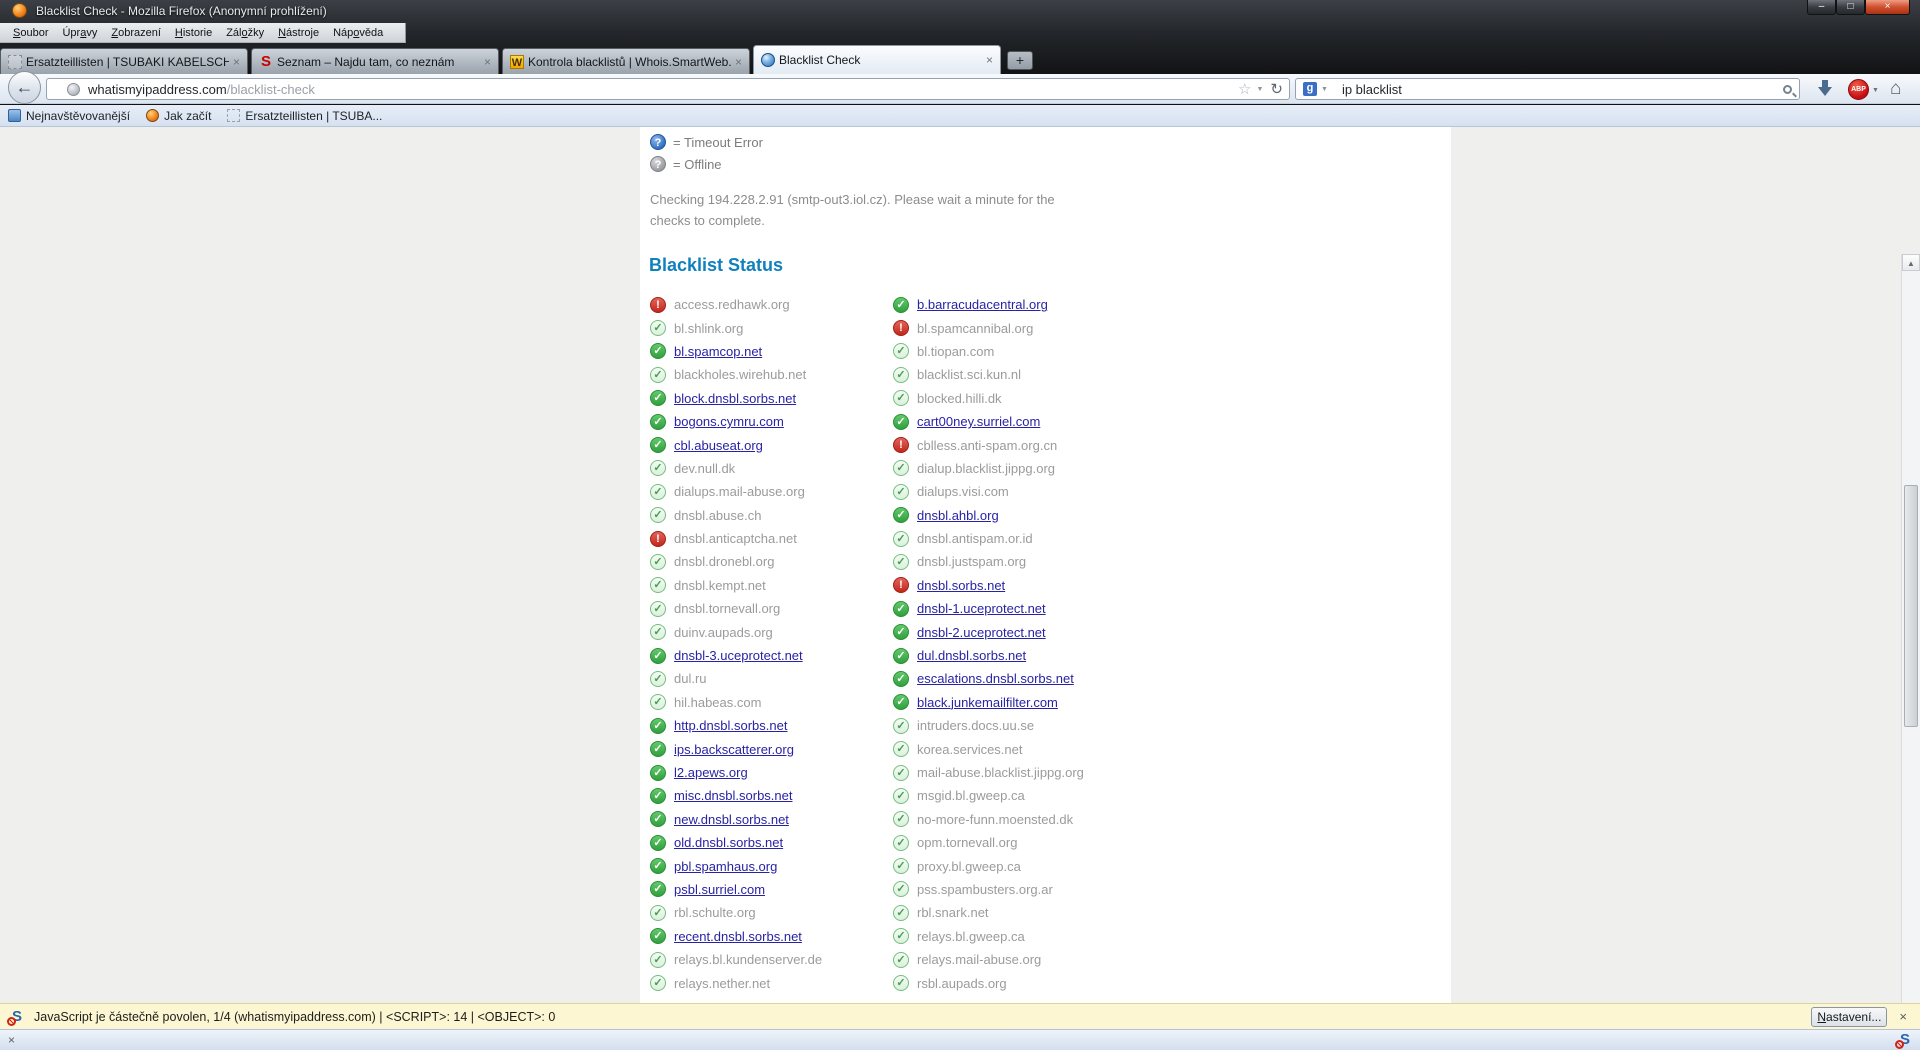  What do you see at coordinates (731, 819) in the screenshot?
I see `blacklist-name: new.dnsbl.sorbs.net` at bounding box center [731, 819].